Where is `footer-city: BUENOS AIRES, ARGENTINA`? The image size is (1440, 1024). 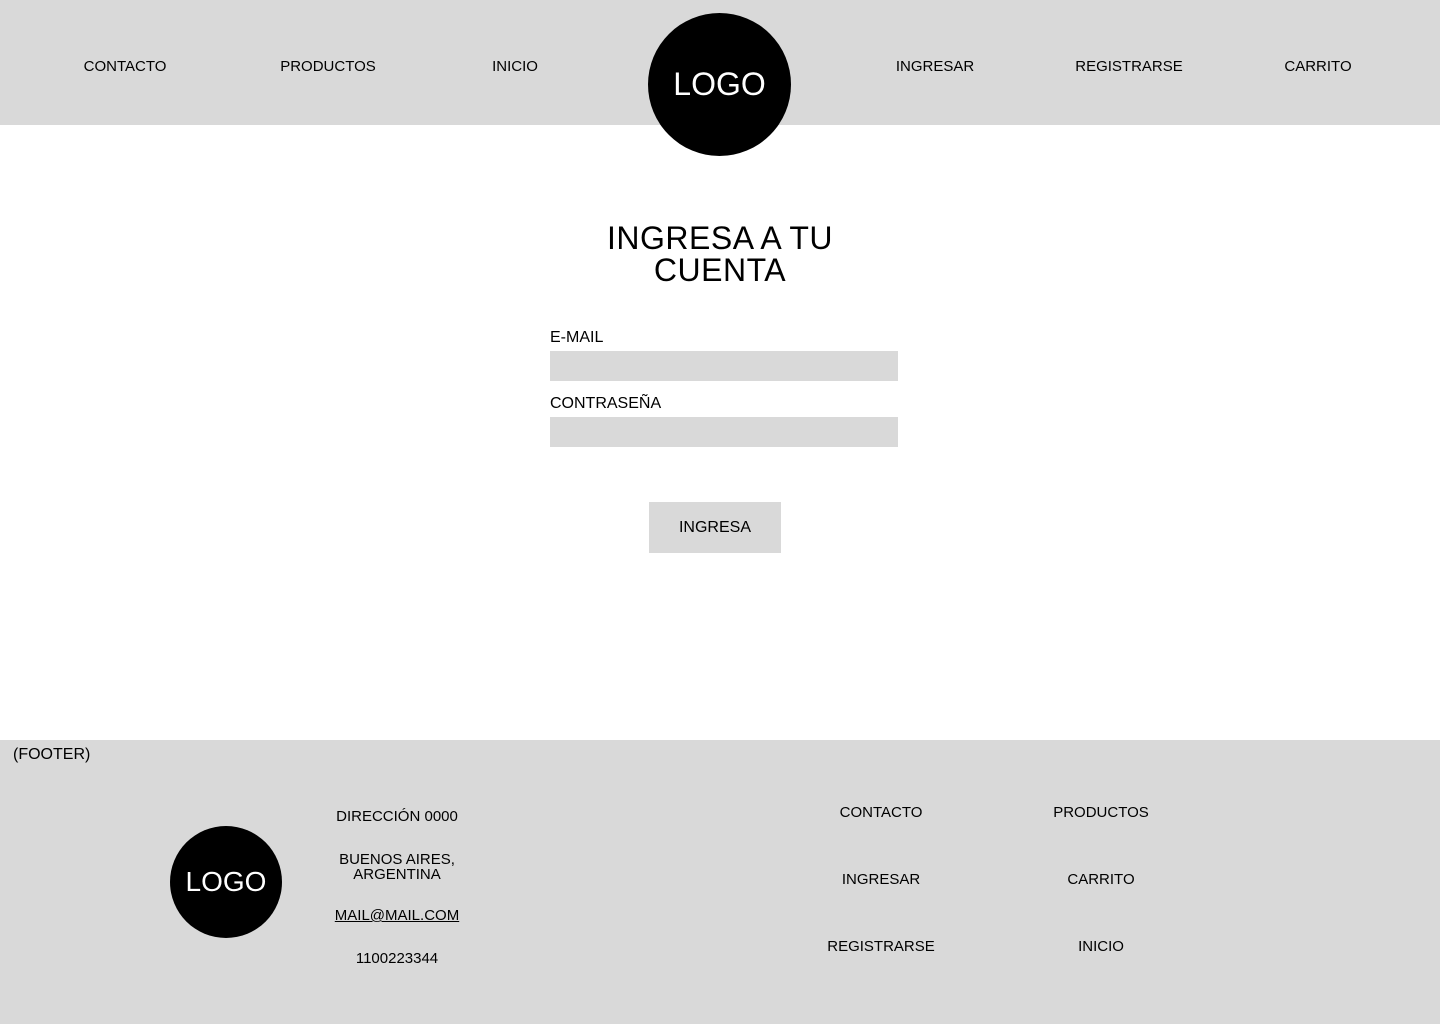 footer-city: BUENOS AIRES, ARGENTINA is located at coordinates (397, 867).